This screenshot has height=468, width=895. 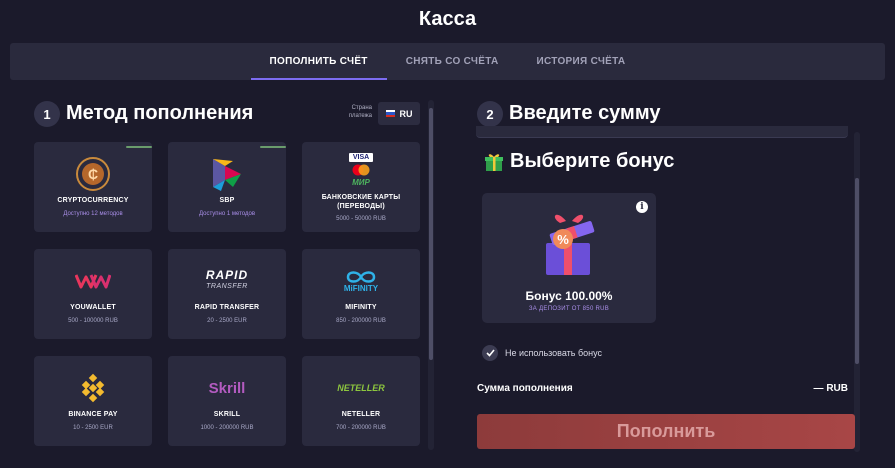 I want to click on gift-bonus-icon, so click(x=494, y=162).